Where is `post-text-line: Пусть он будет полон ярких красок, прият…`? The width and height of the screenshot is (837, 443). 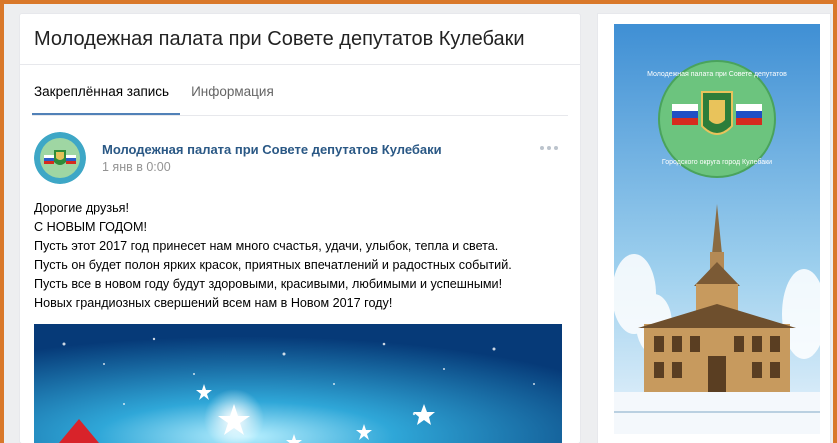 post-text-line: Пусть он будет полон ярких красок, прият… is located at coordinates (273, 265).